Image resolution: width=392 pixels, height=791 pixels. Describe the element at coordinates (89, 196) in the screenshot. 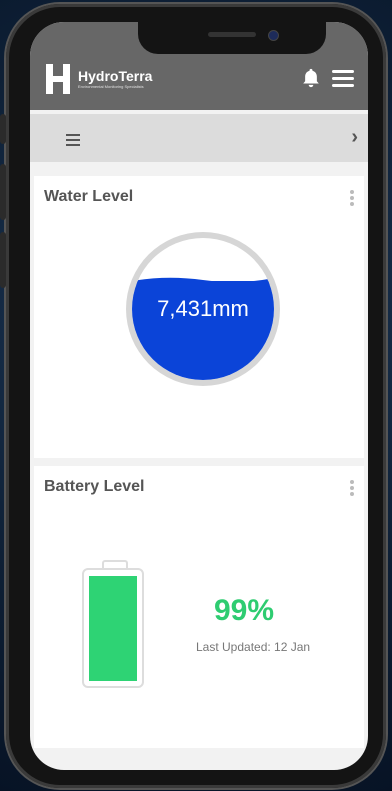

I see `card-title: Water Level` at that location.